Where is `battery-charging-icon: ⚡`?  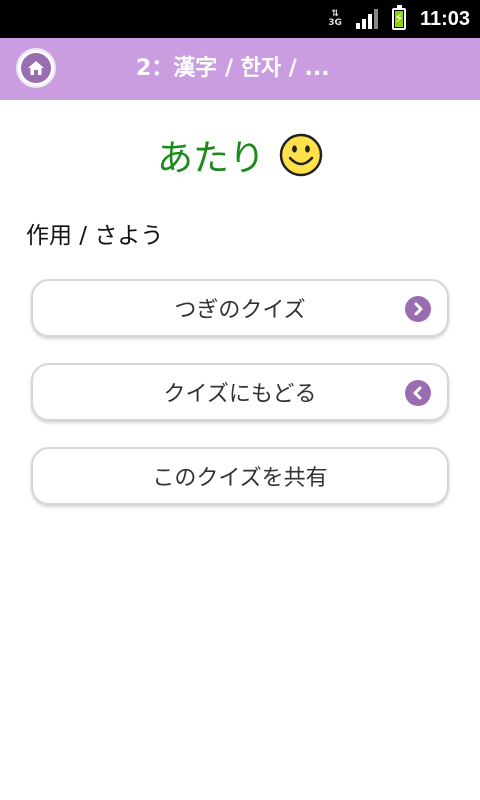
battery-charging-icon: ⚡ is located at coordinates (398, 17).